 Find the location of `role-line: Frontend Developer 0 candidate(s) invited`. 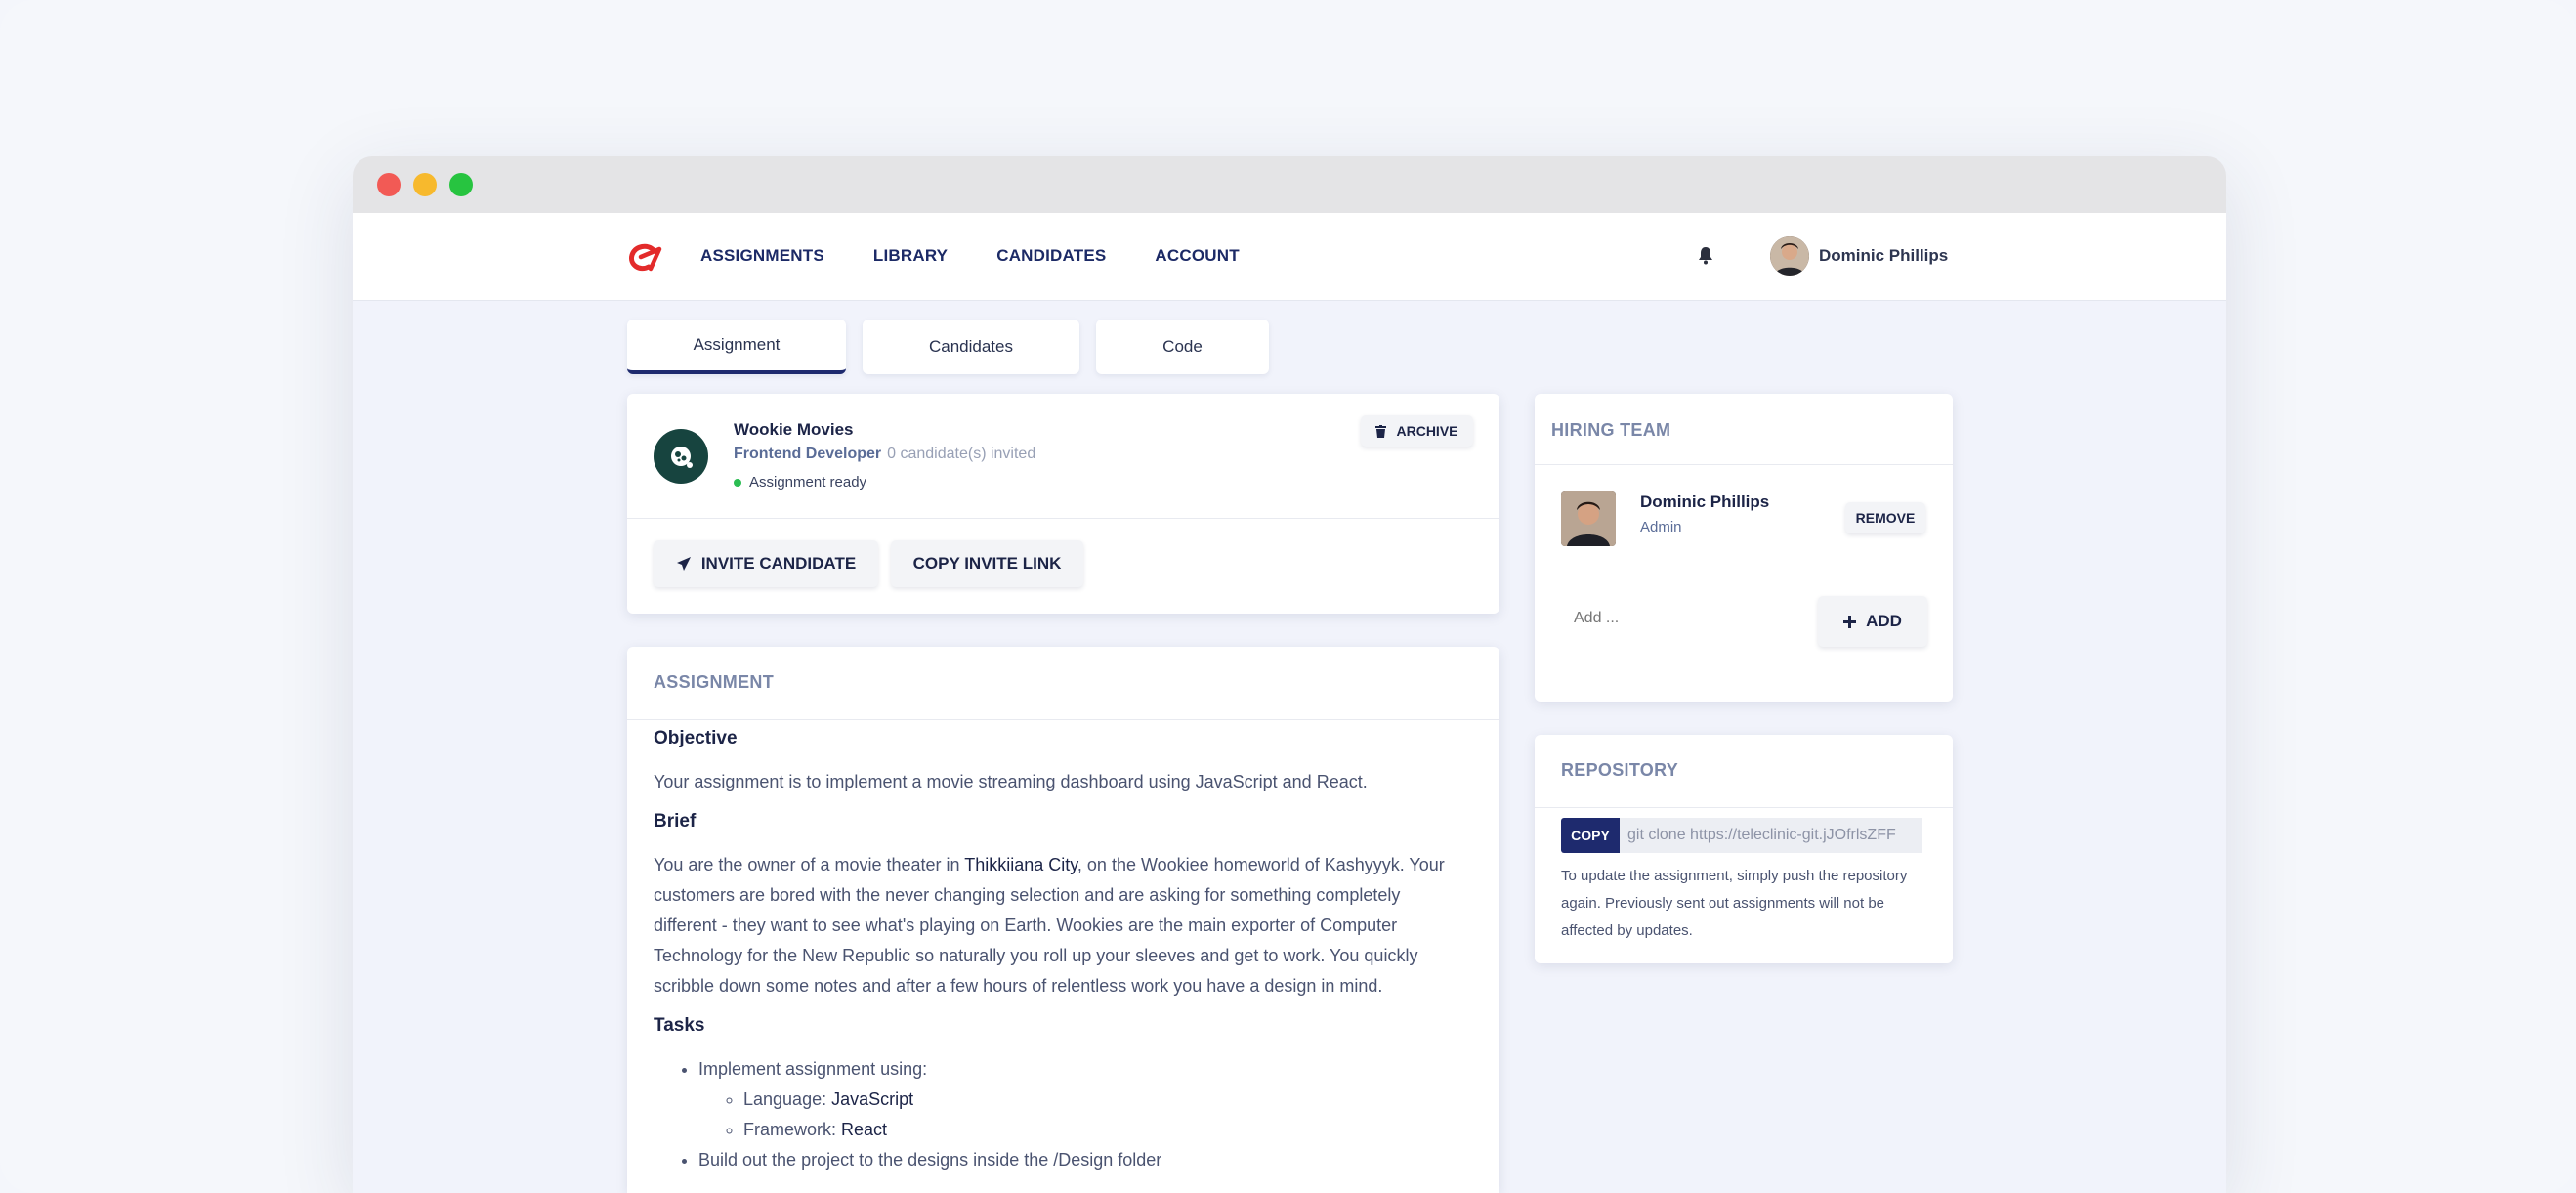

role-line: Frontend Developer 0 candidate(s) invited is located at coordinates (884, 455).